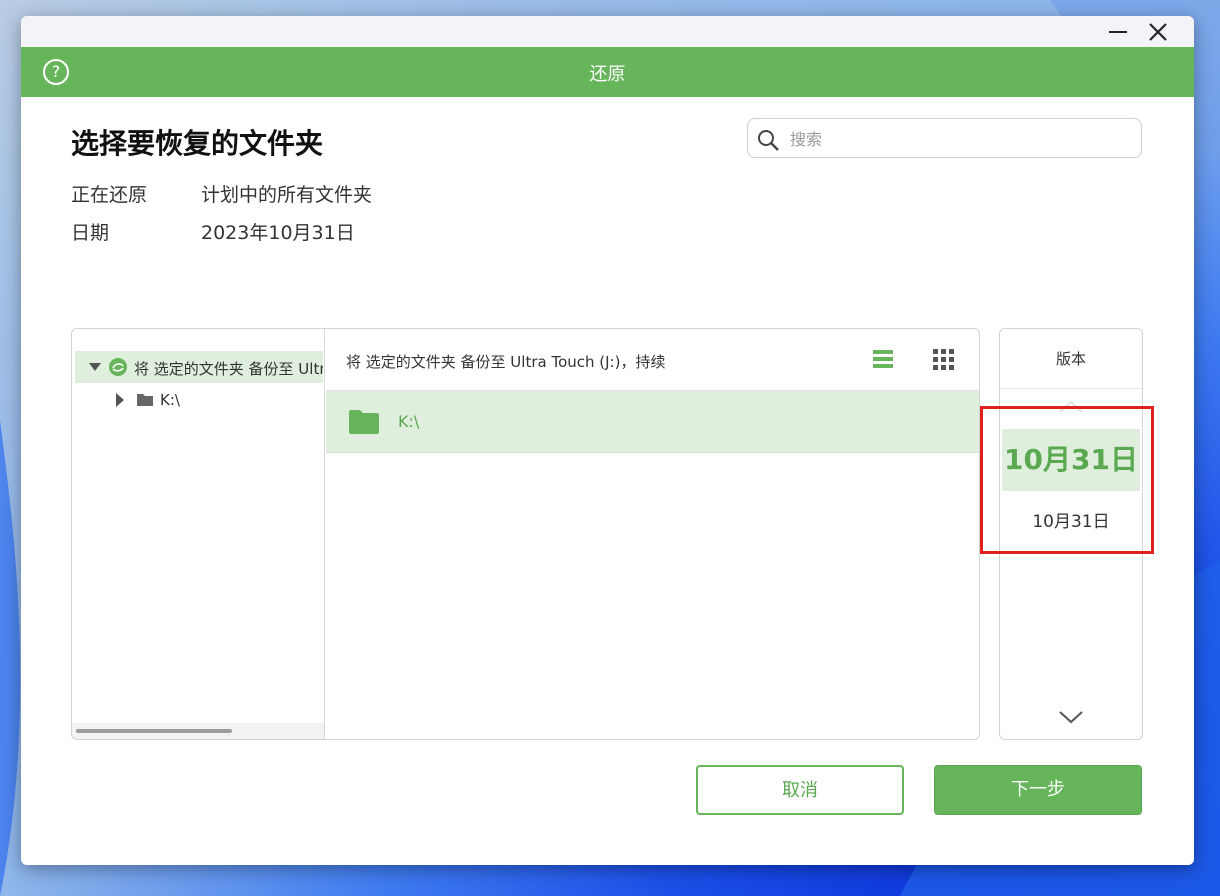  I want to click on restoring-label: 正在还原, so click(109, 195).